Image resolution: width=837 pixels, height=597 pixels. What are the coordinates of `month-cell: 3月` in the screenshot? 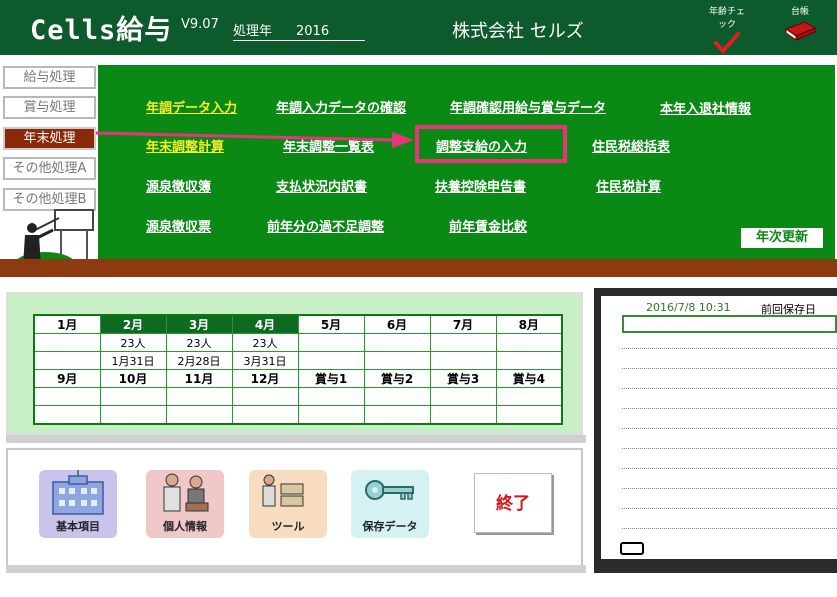 It's located at (199, 324).